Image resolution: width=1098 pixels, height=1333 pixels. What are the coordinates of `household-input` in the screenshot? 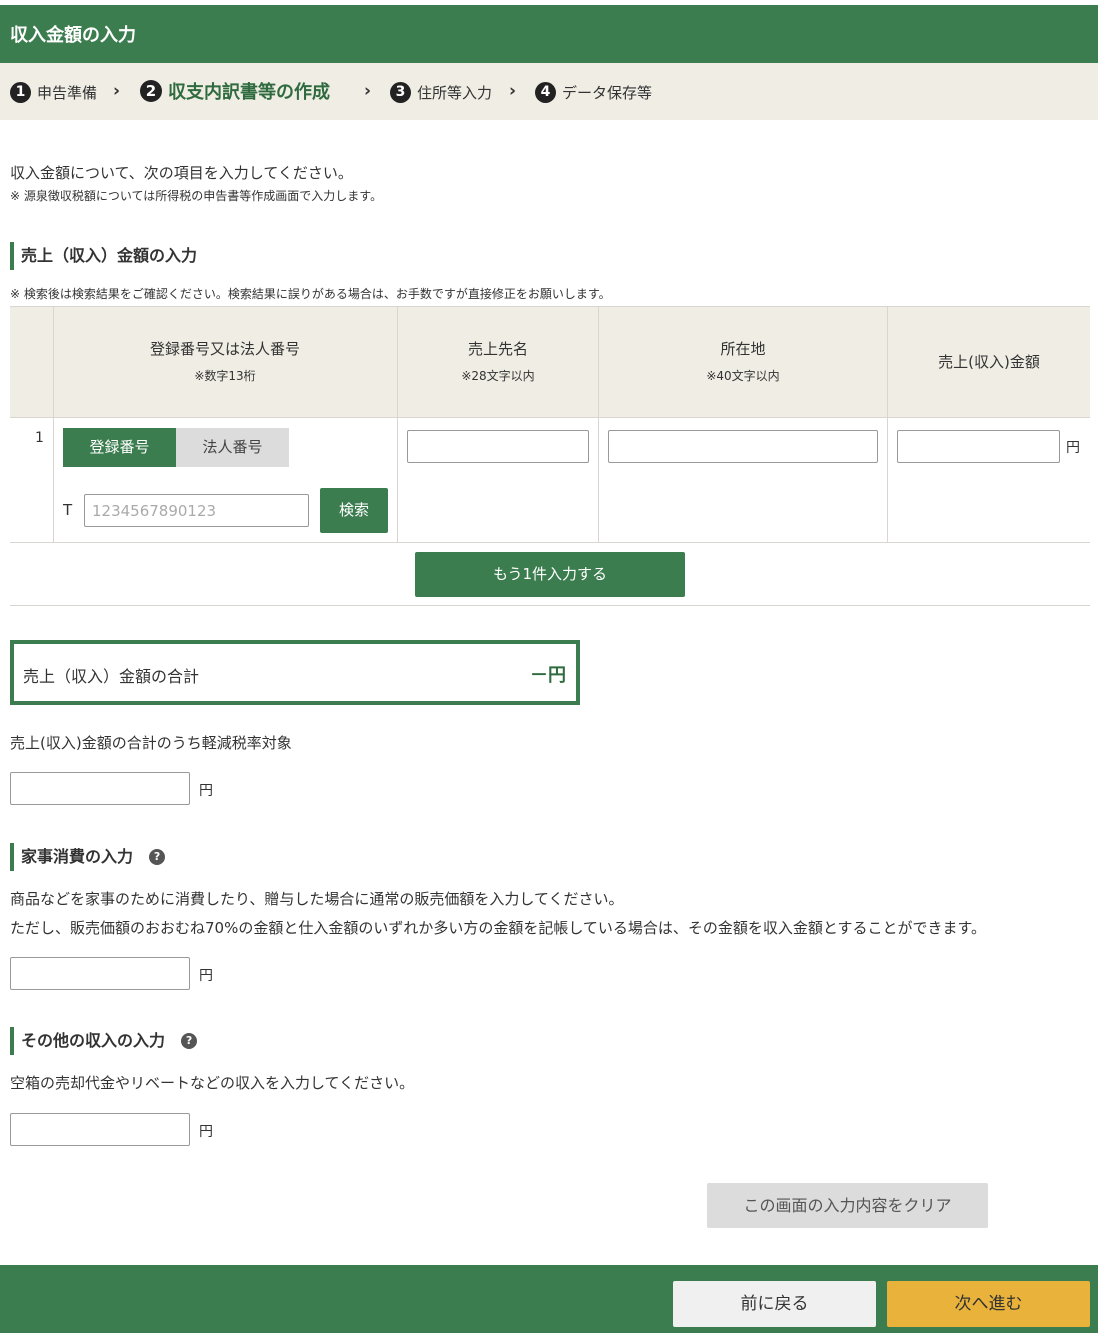 It's located at (100, 973).